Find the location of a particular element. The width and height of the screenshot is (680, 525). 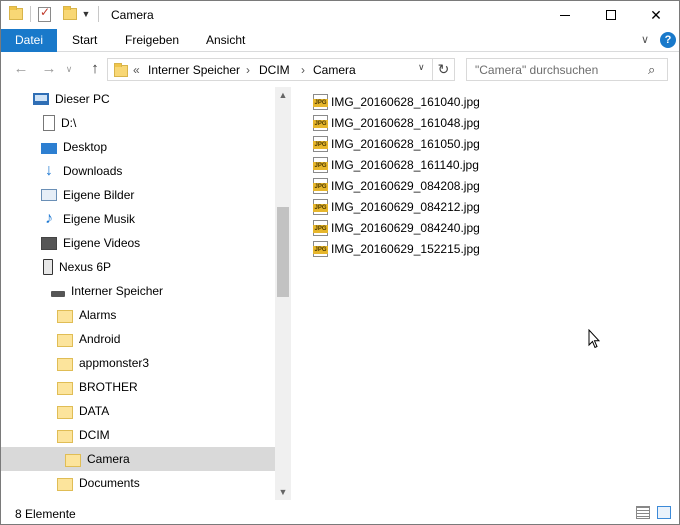

properties-icon is located at coordinates (44, 13).